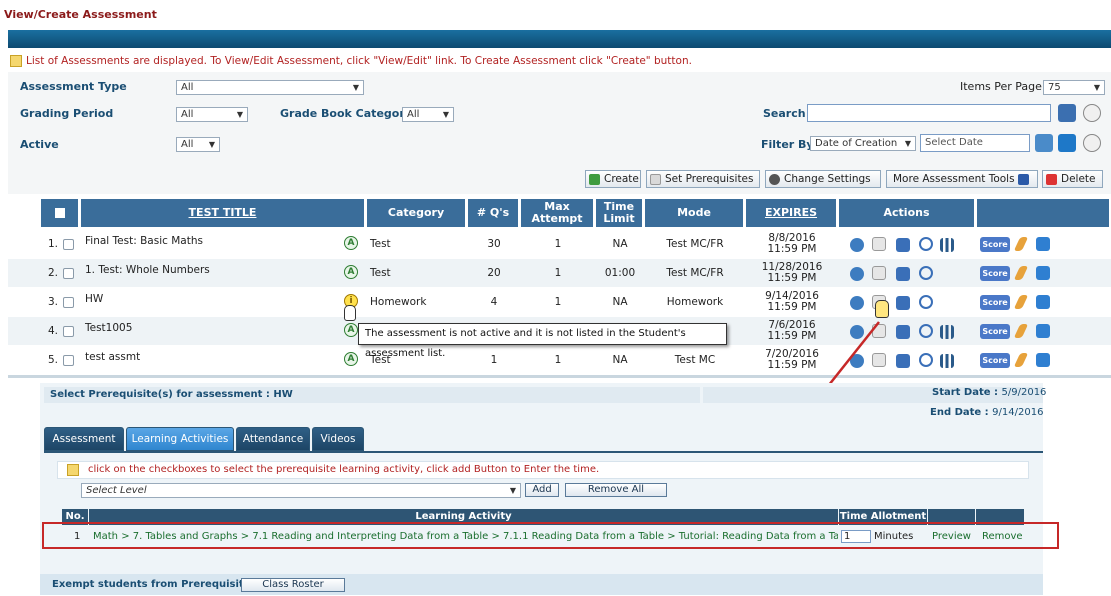 This screenshot has width=1111, height=596. Describe the element at coordinates (417, 213) in the screenshot. I see `header-category: Category` at that location.